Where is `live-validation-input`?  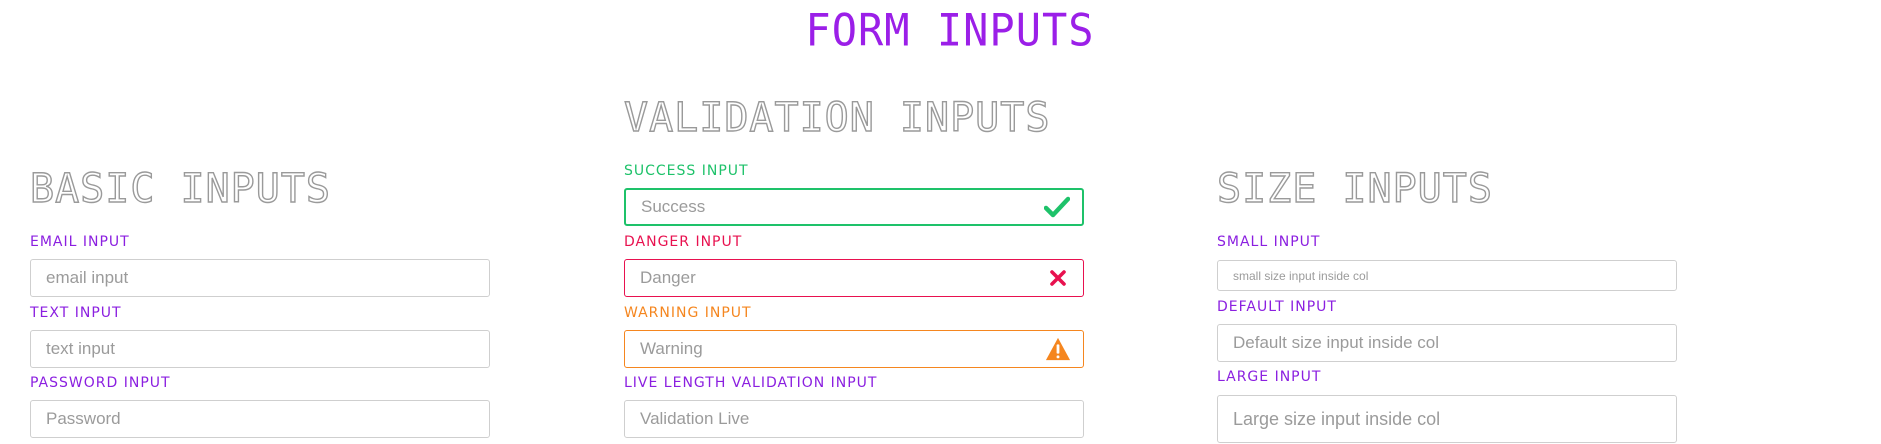
live-validation-input is located at coordinates (854, 419).